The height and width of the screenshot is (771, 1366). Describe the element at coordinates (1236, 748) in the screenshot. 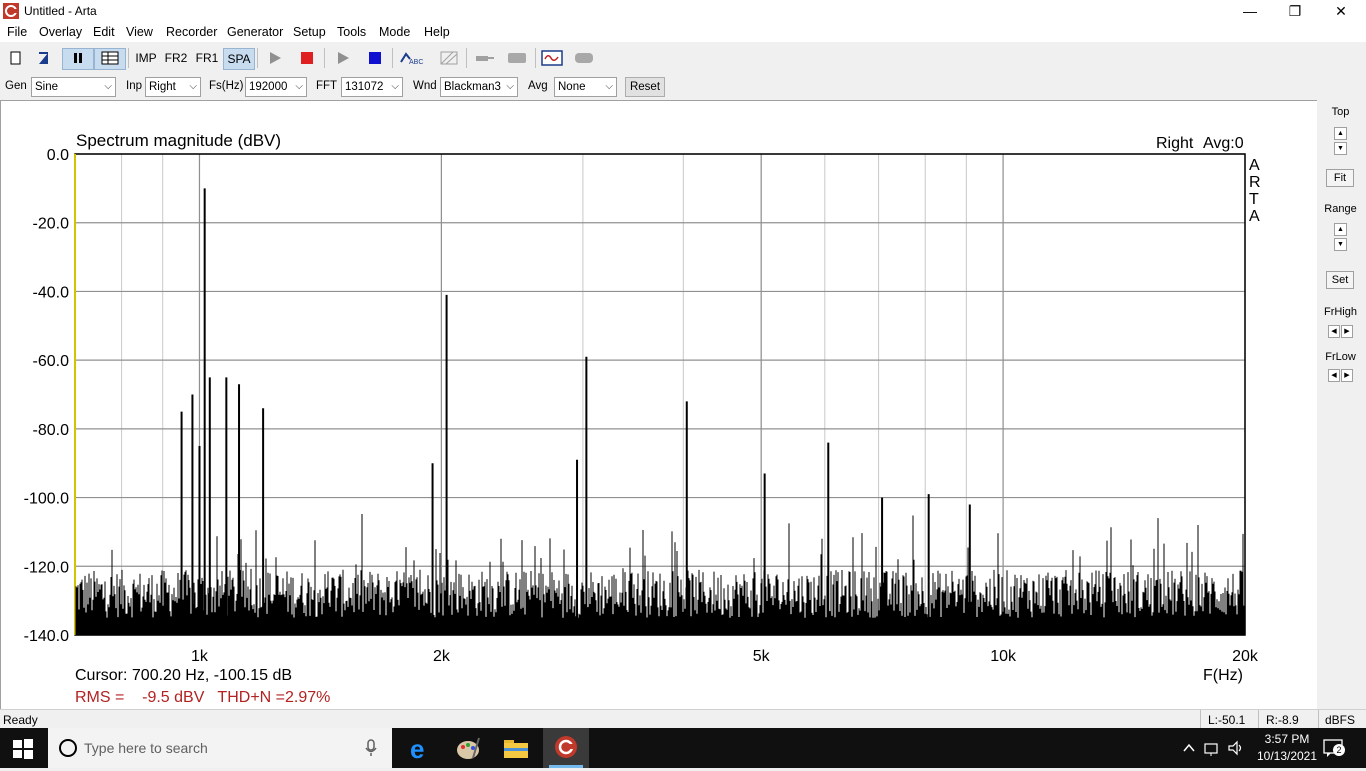

I see `volume-icon` at that location.